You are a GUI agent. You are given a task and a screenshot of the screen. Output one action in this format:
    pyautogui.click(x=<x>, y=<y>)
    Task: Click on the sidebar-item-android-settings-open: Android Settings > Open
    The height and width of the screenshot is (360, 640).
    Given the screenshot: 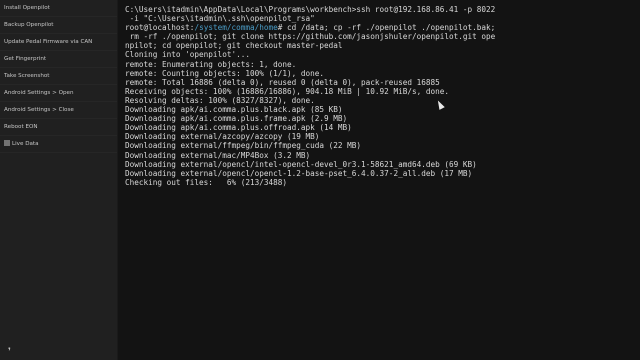 What is the action you would take?
    pyautogui.click(x=58, y=93)
    